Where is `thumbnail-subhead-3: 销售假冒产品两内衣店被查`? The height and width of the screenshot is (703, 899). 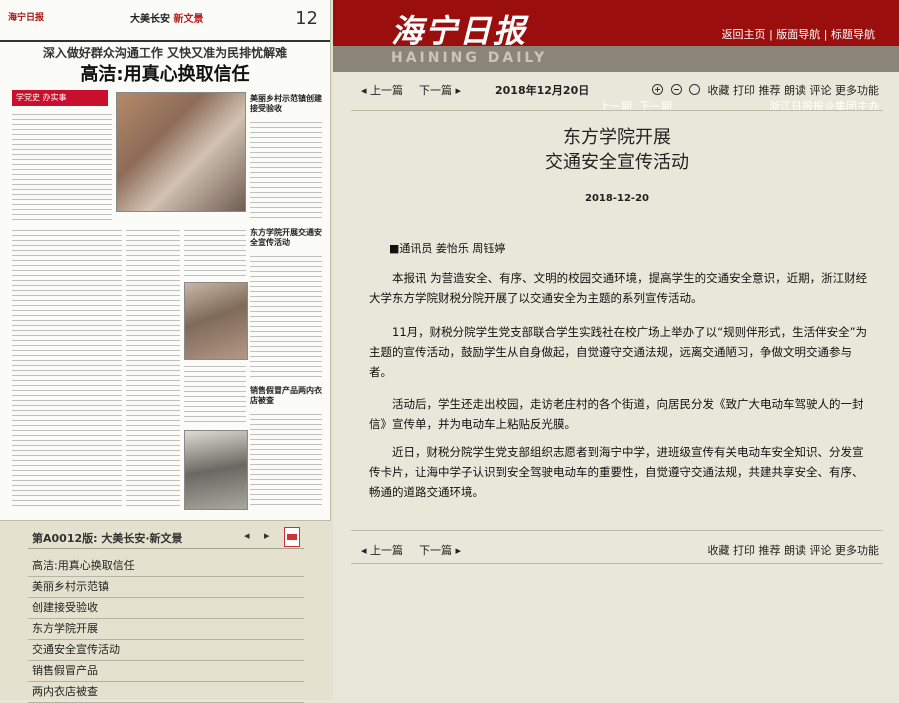 thumbnail-subhead-3: 销售假冒产品两内衣店被查 is located at coordinates (286, 395).